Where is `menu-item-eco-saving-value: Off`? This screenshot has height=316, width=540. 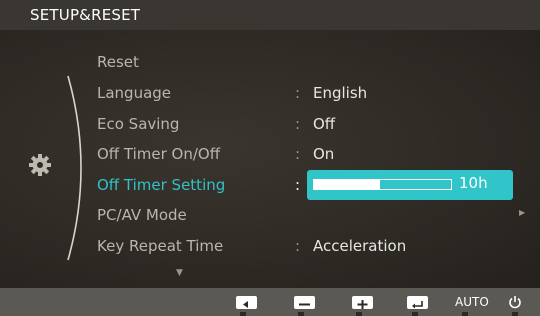
menu-item-eco-saving-value: Off is located at coordinates (324, 124).